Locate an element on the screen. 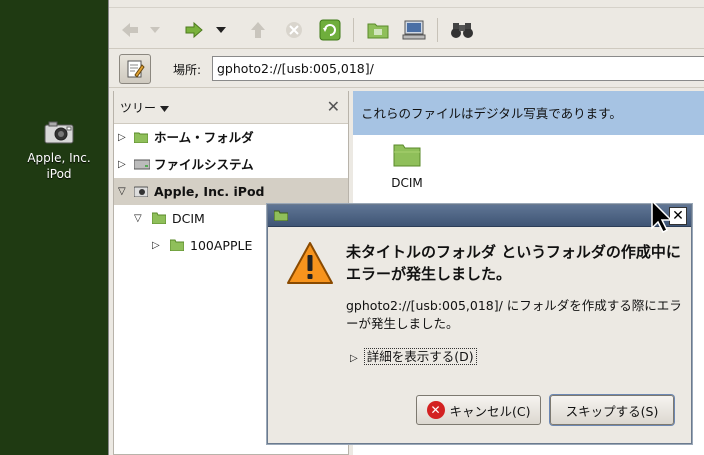 The width and height of the screenshot is (704, 455). forward-history-button is located at coordinates (221, 30).